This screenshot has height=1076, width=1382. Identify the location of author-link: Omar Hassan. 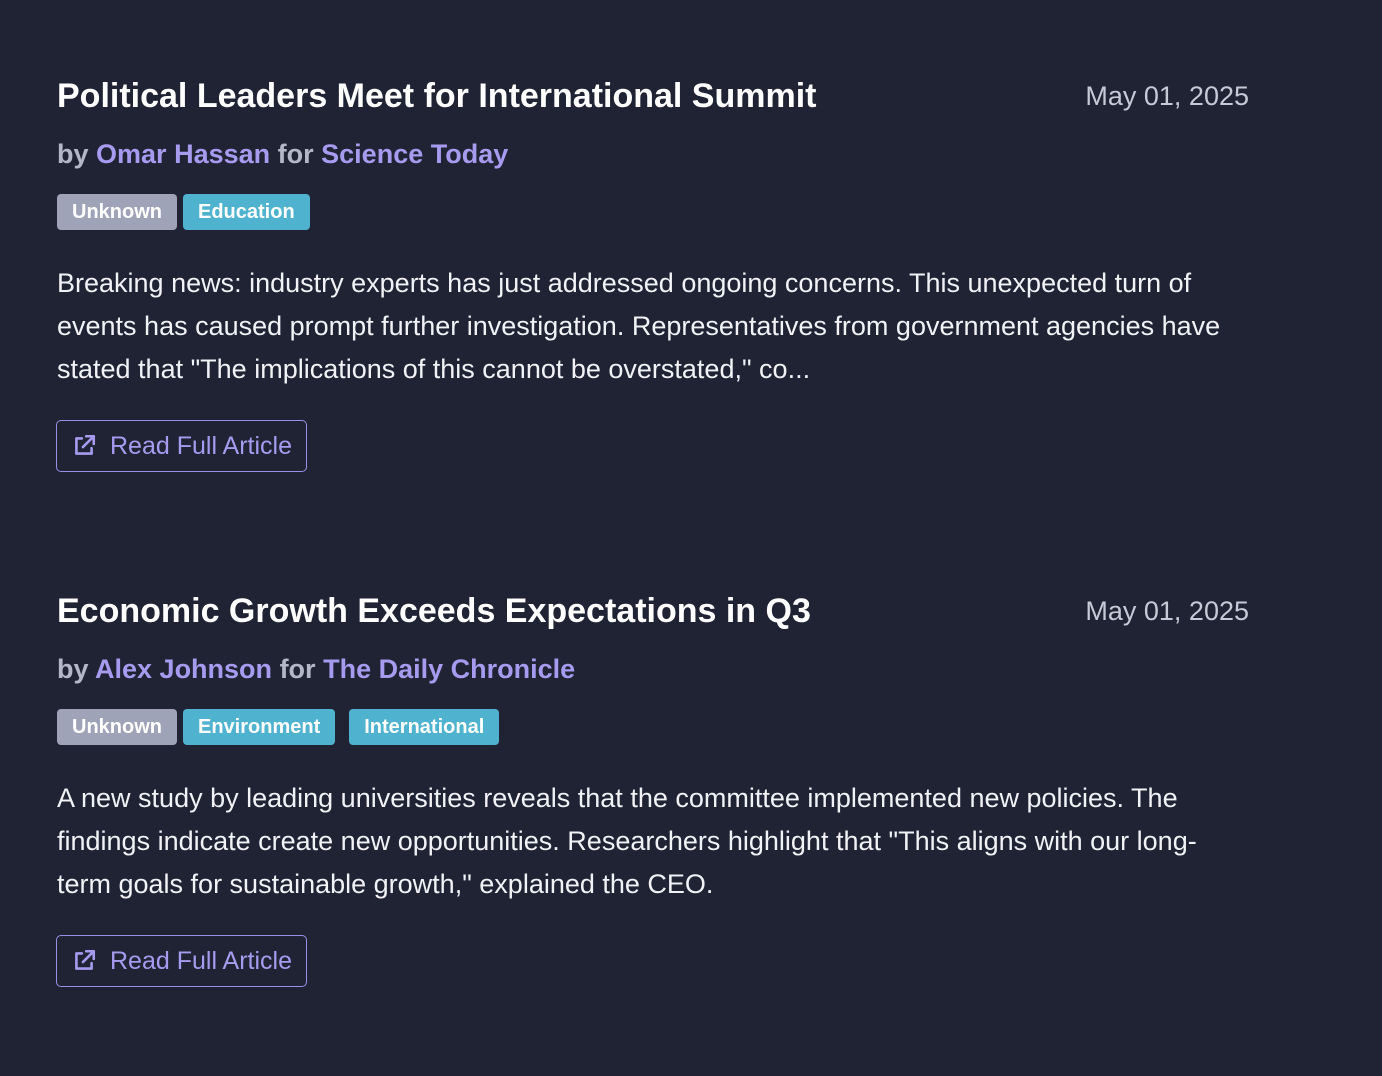
(183, 154).